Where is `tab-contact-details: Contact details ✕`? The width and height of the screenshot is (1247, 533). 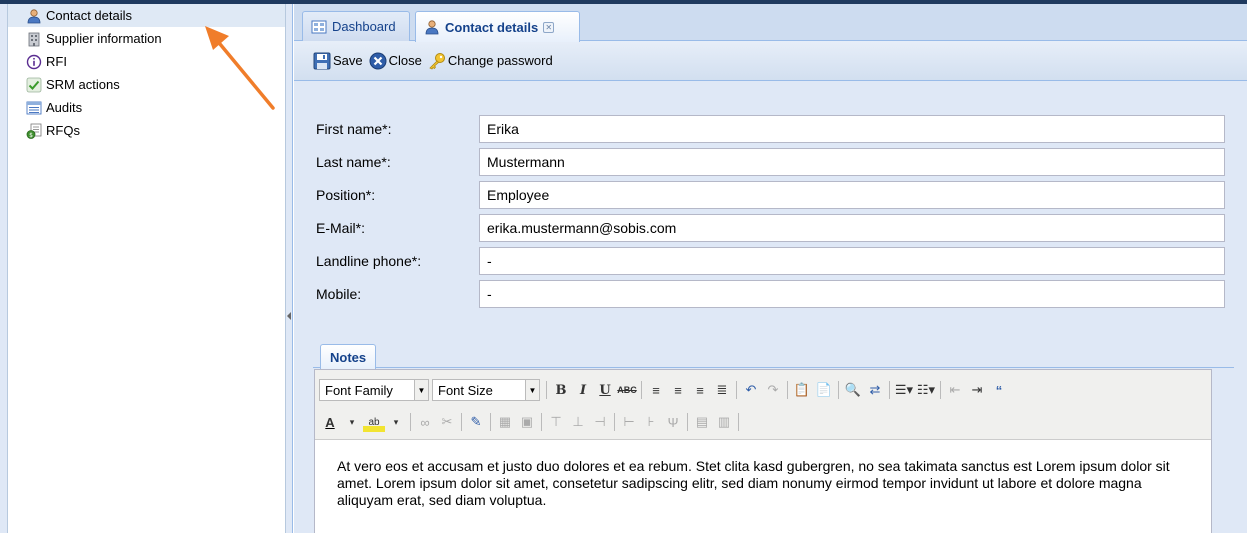
tab-contact-details: Contact details ✕ is located at coordinates (497, 26).